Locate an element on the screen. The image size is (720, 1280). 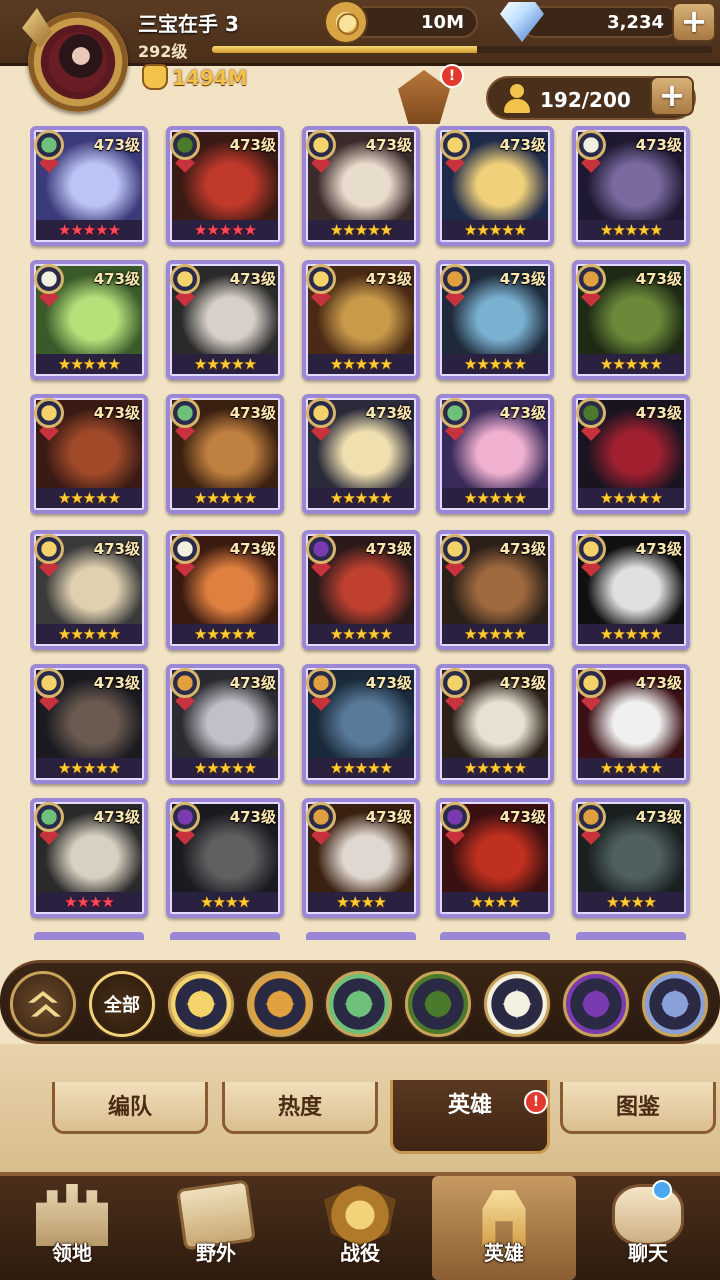
collapse-filter-button is located at coordinates (43, 1004).